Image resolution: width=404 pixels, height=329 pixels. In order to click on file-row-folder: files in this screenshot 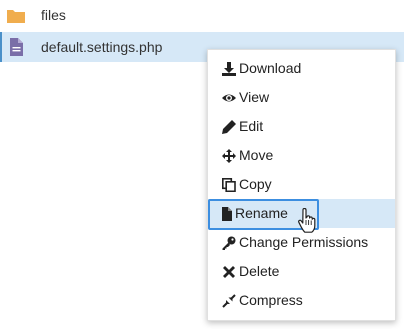, I will do `click(202, 16)`.